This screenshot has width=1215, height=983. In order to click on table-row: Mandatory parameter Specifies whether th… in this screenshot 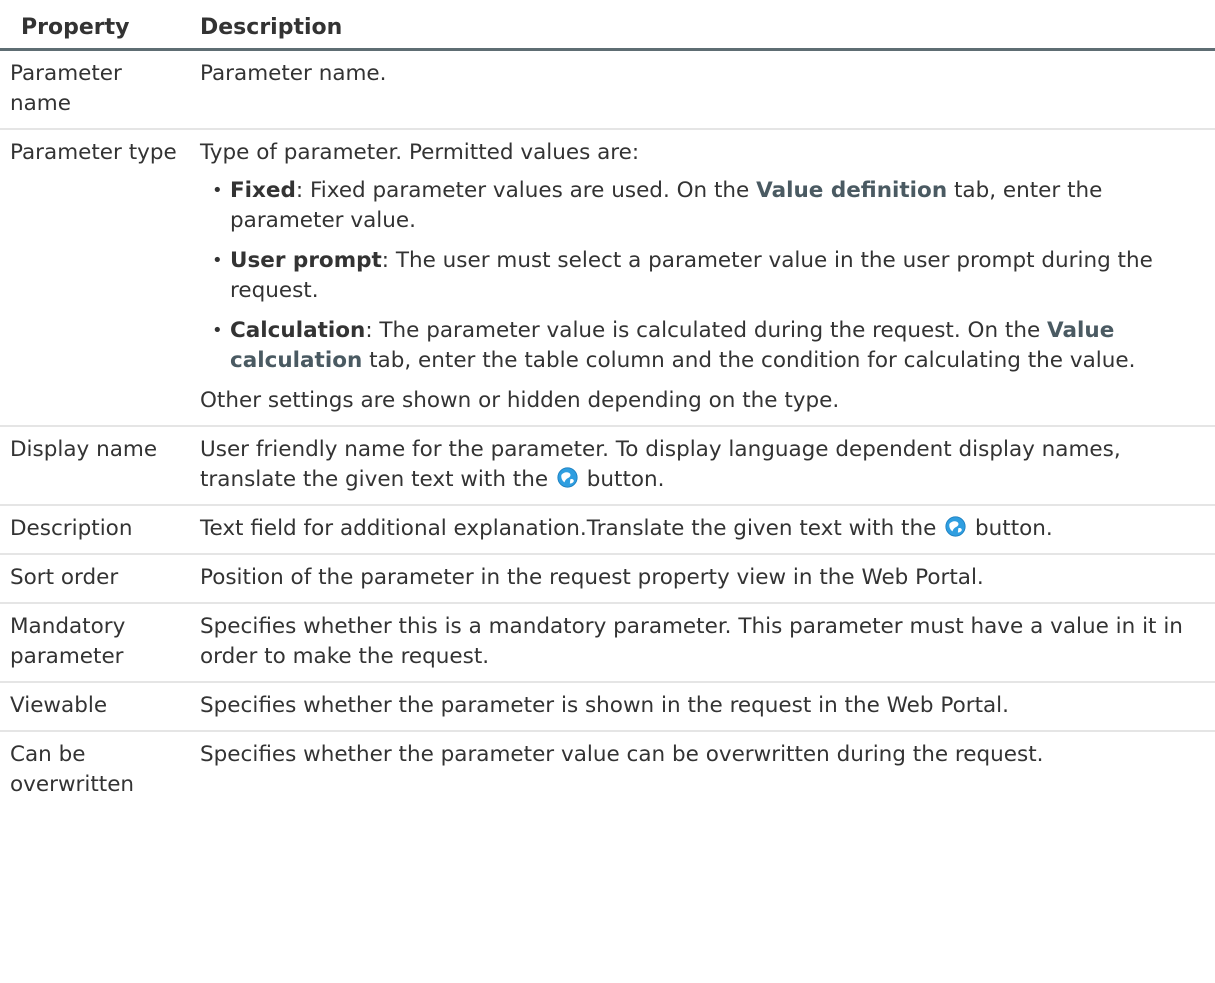, I will do `click(607, 643)`.